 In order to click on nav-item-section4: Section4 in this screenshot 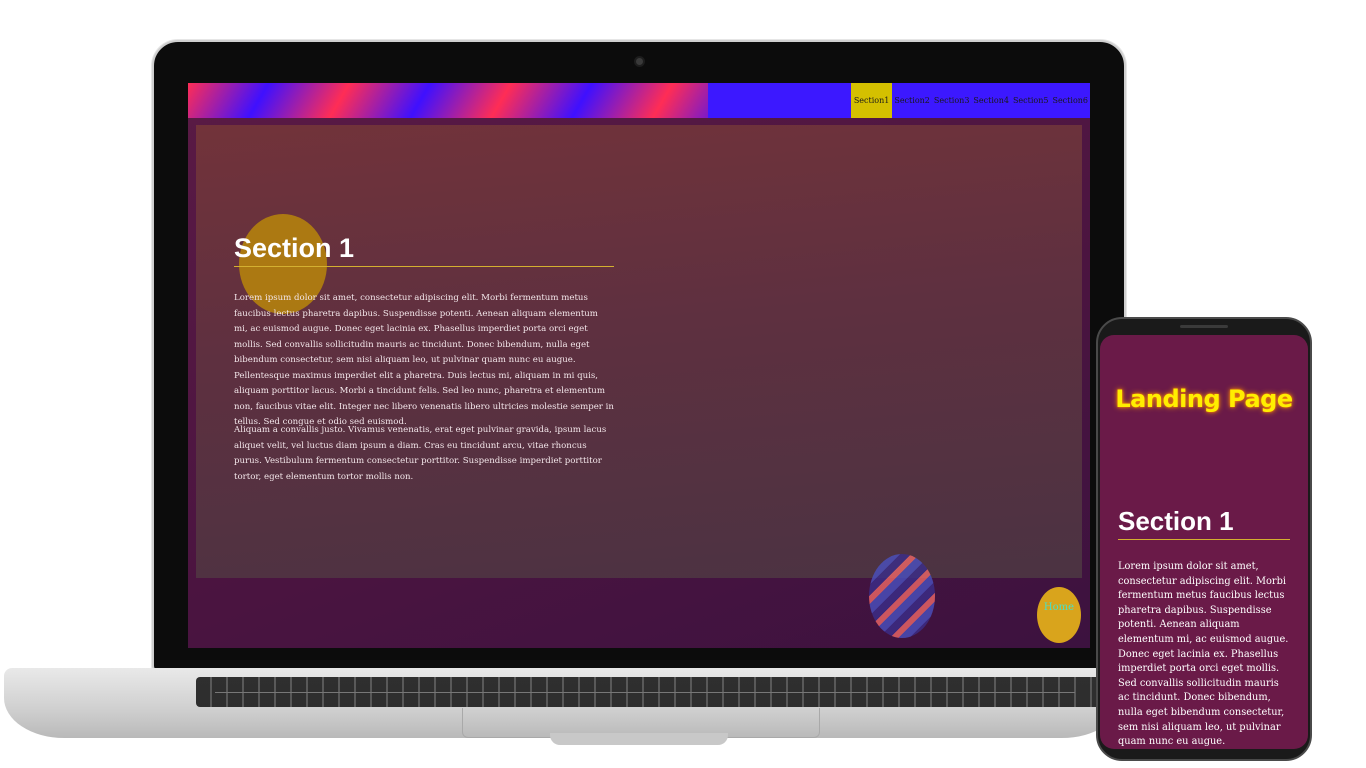, I will do `click(991, 100)`.